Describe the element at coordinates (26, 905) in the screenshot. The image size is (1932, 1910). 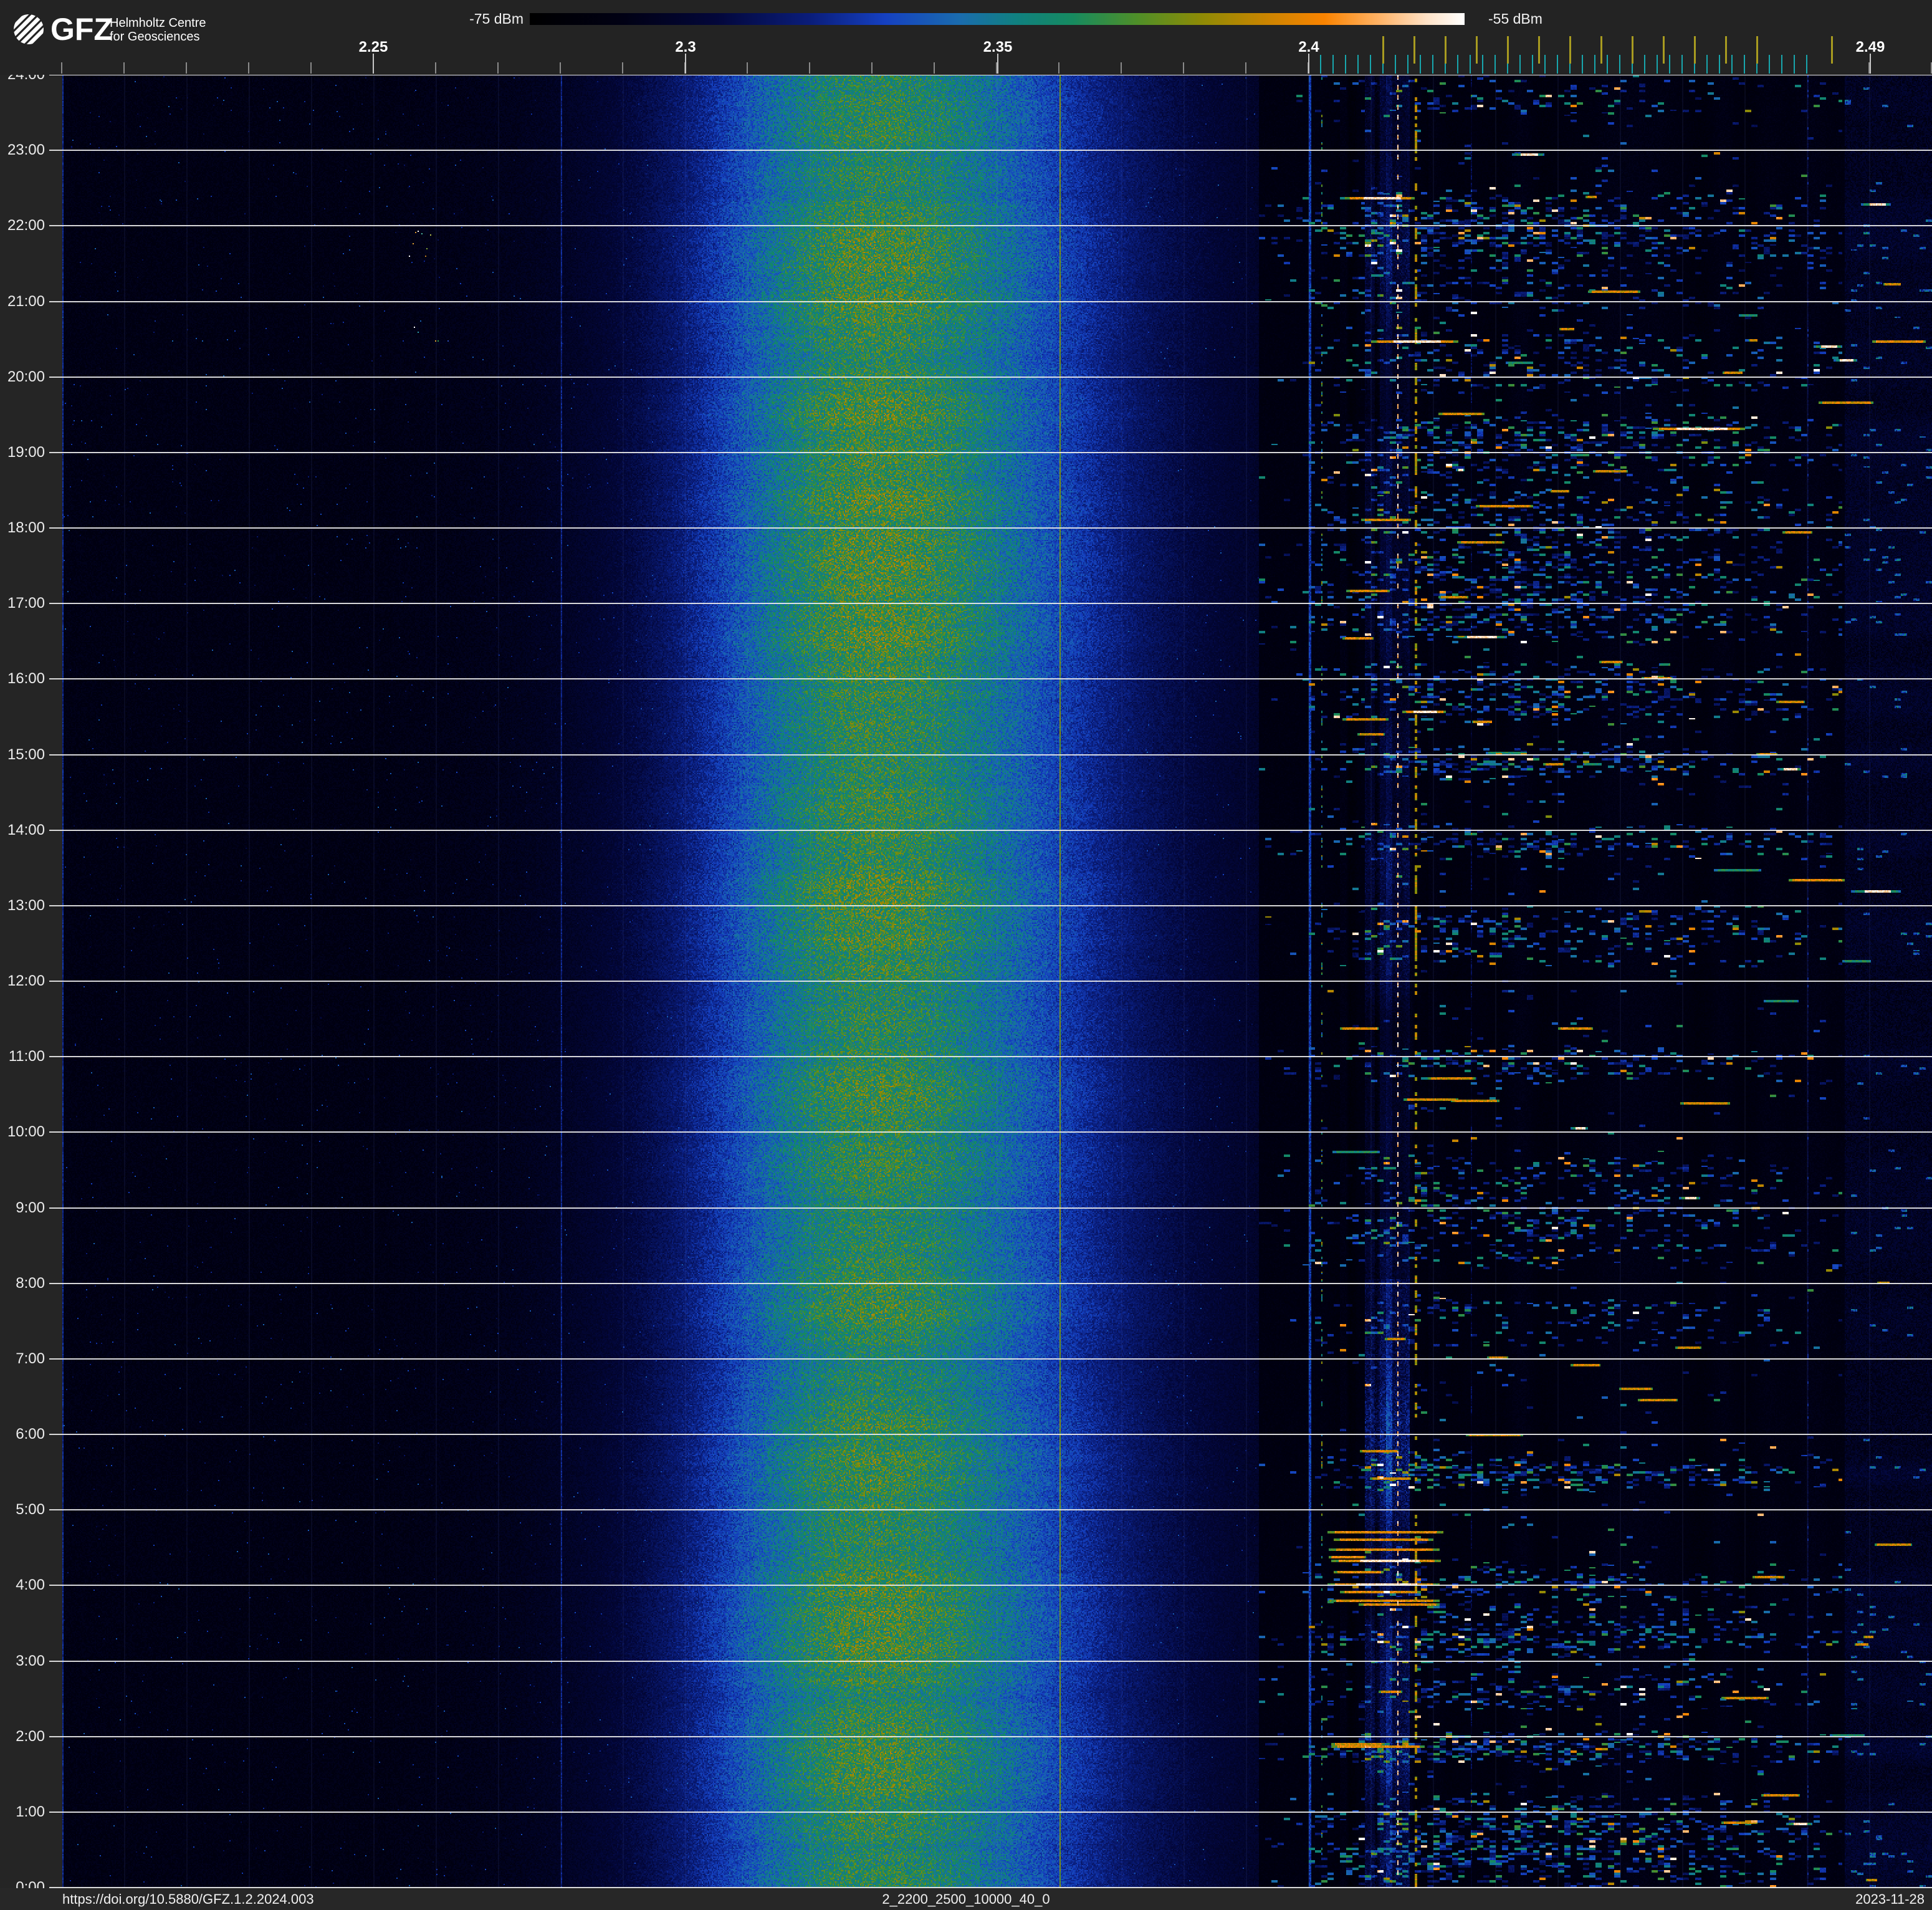
I see `time-label: 13:00` at that location.